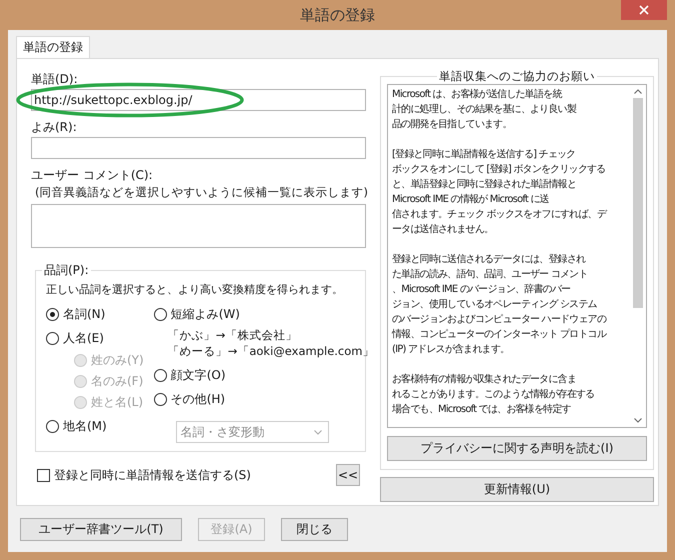  Describe the element at coordinates (264, 399) in the screenshot. I see `radio-option: その他(H)` at that location.